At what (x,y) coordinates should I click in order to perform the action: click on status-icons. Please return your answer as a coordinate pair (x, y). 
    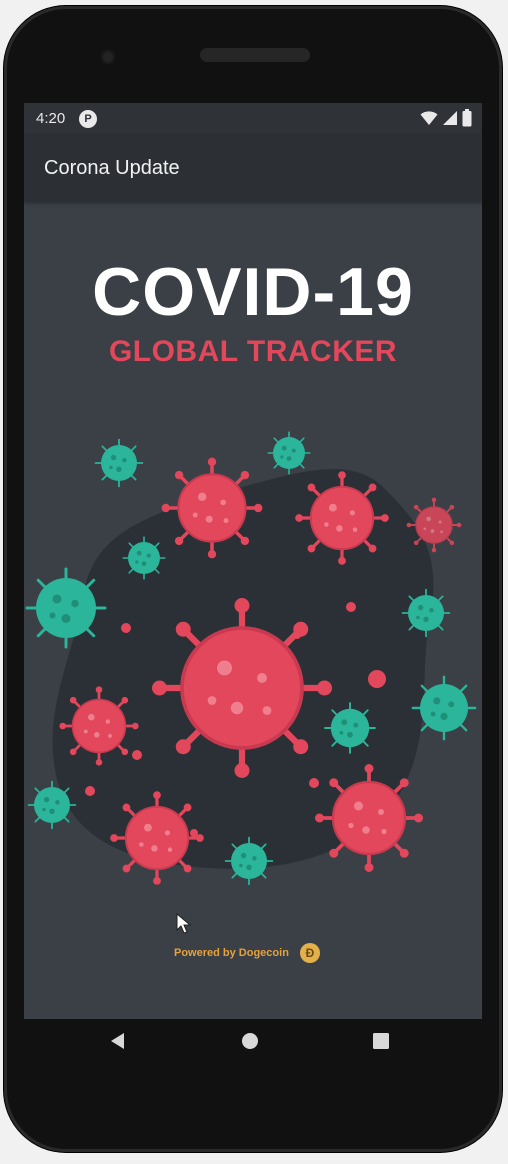
    Looking at the image, I should click on (446, 119).